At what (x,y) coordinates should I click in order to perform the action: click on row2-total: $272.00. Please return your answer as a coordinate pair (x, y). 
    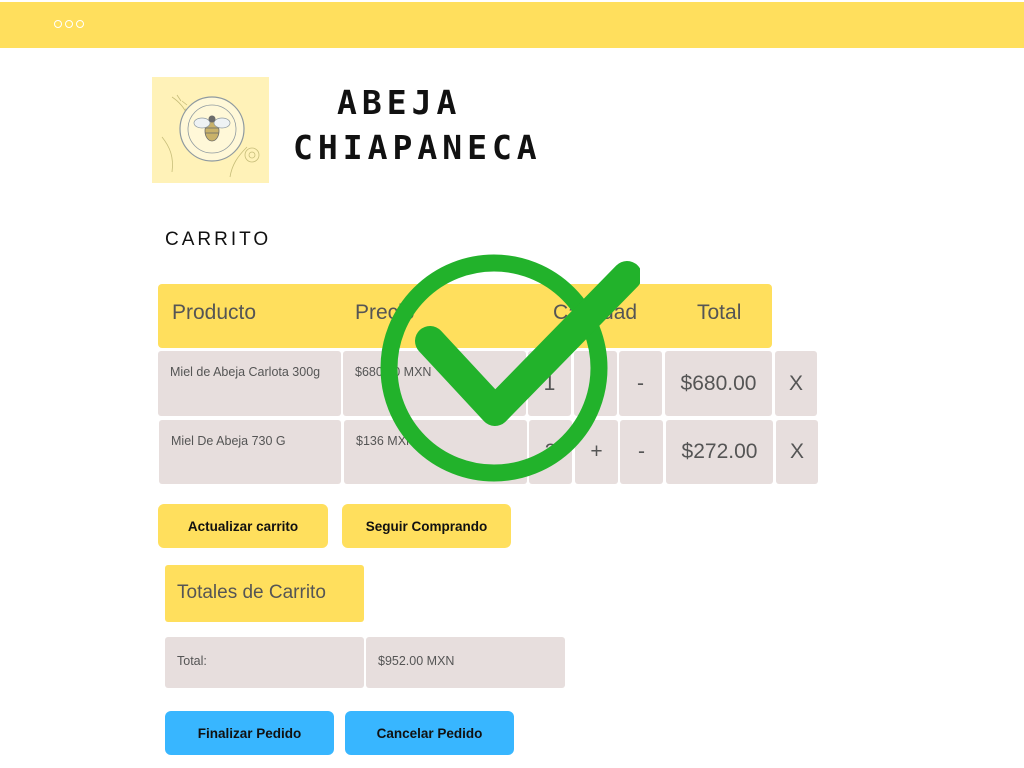
    Looking at the image, I should click on (719, 452).